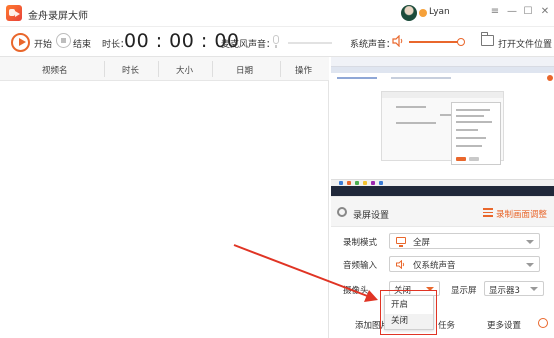 This screenshot has width=554, height=338. Describe the element at coordinates (442, 212) in the screenshot. I see `settings-header: 录屏设置 录制画面调整` at that location.